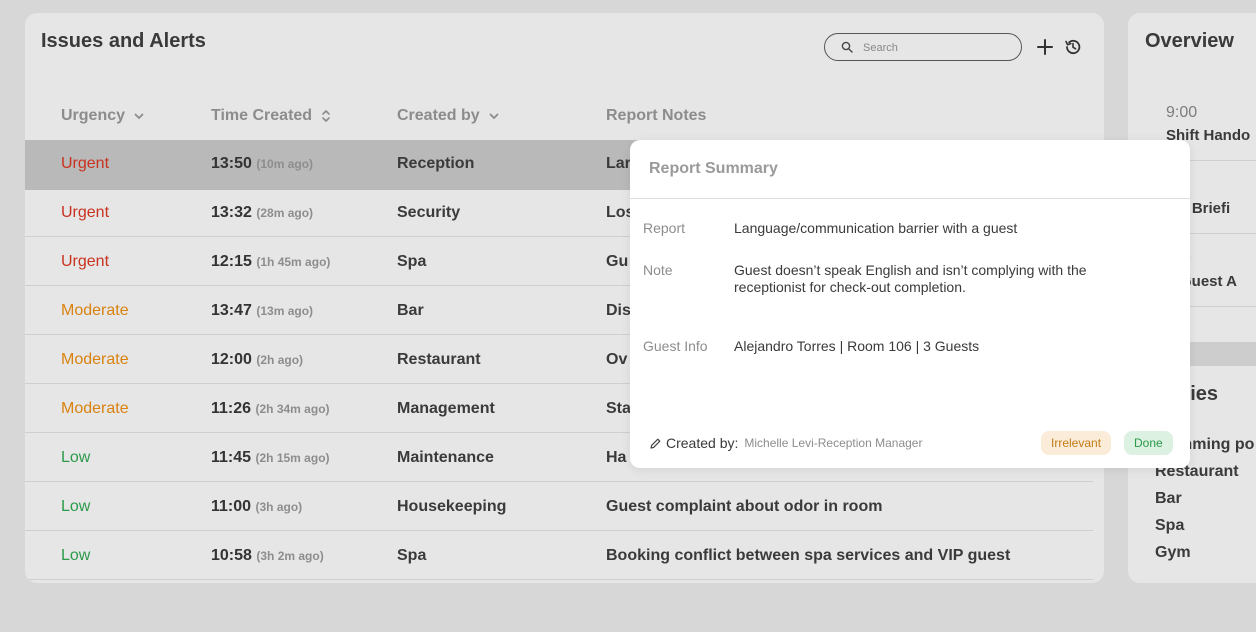 This screenshot has width=1256, height=632. I want to click on overview-title: Overview, so click(1189, 41).